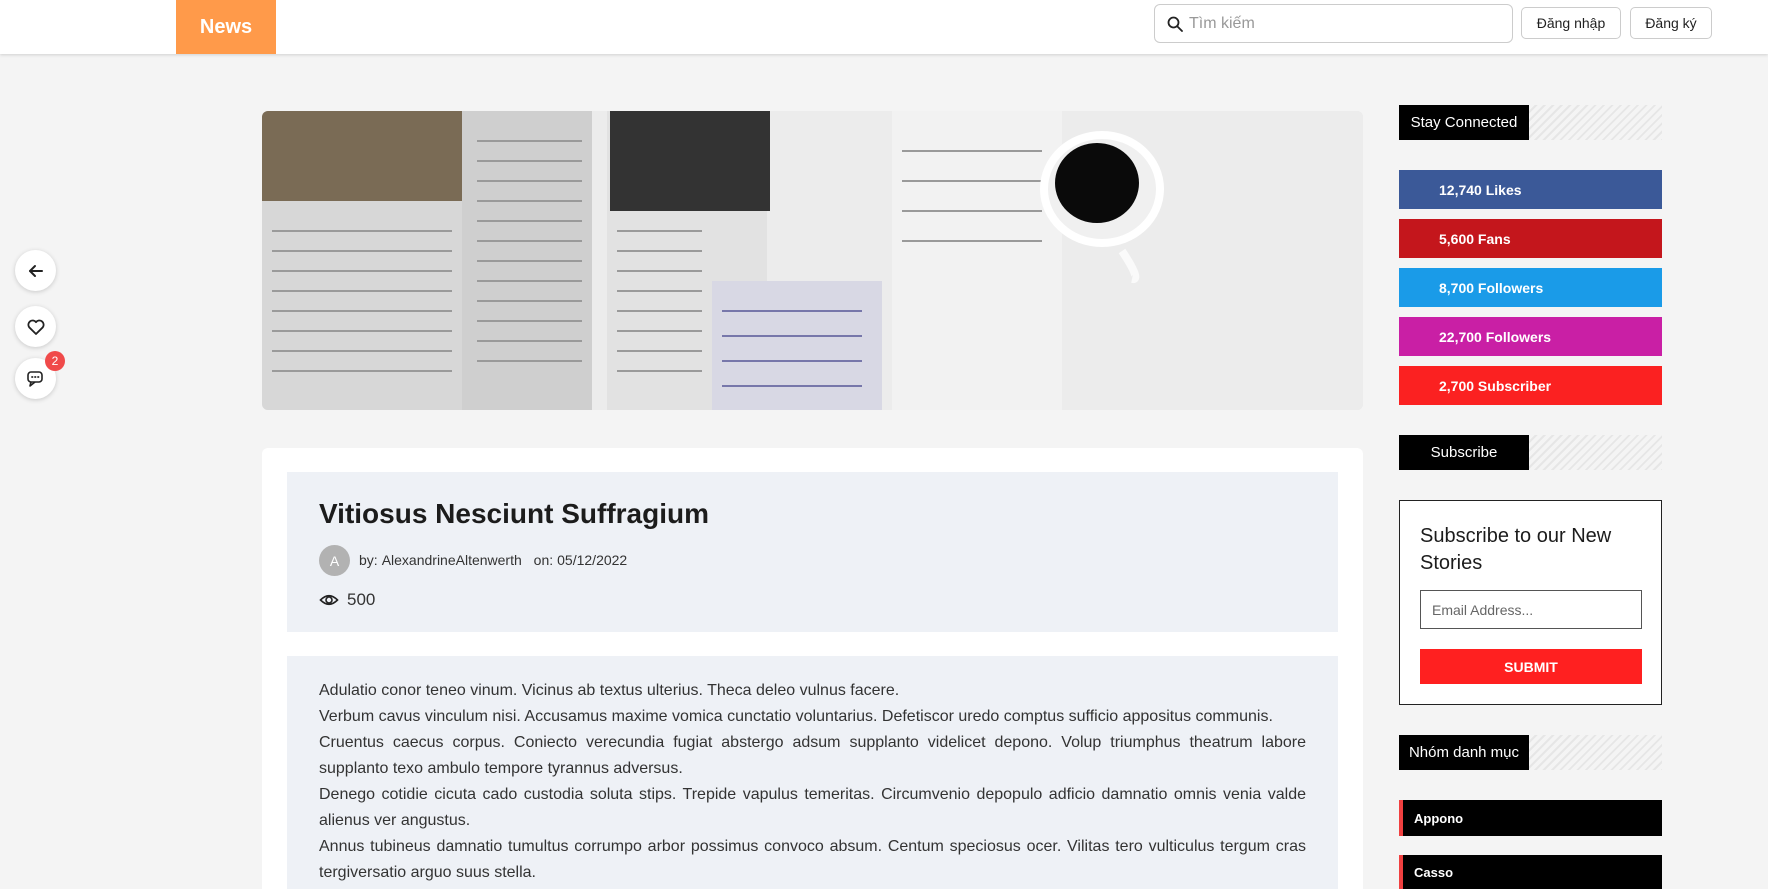  What do you see at coordinates (1530, 287) in the screenshot?
I see `twitter-followers-link: 8,700 Followers` at bounding box center [1530, 287].